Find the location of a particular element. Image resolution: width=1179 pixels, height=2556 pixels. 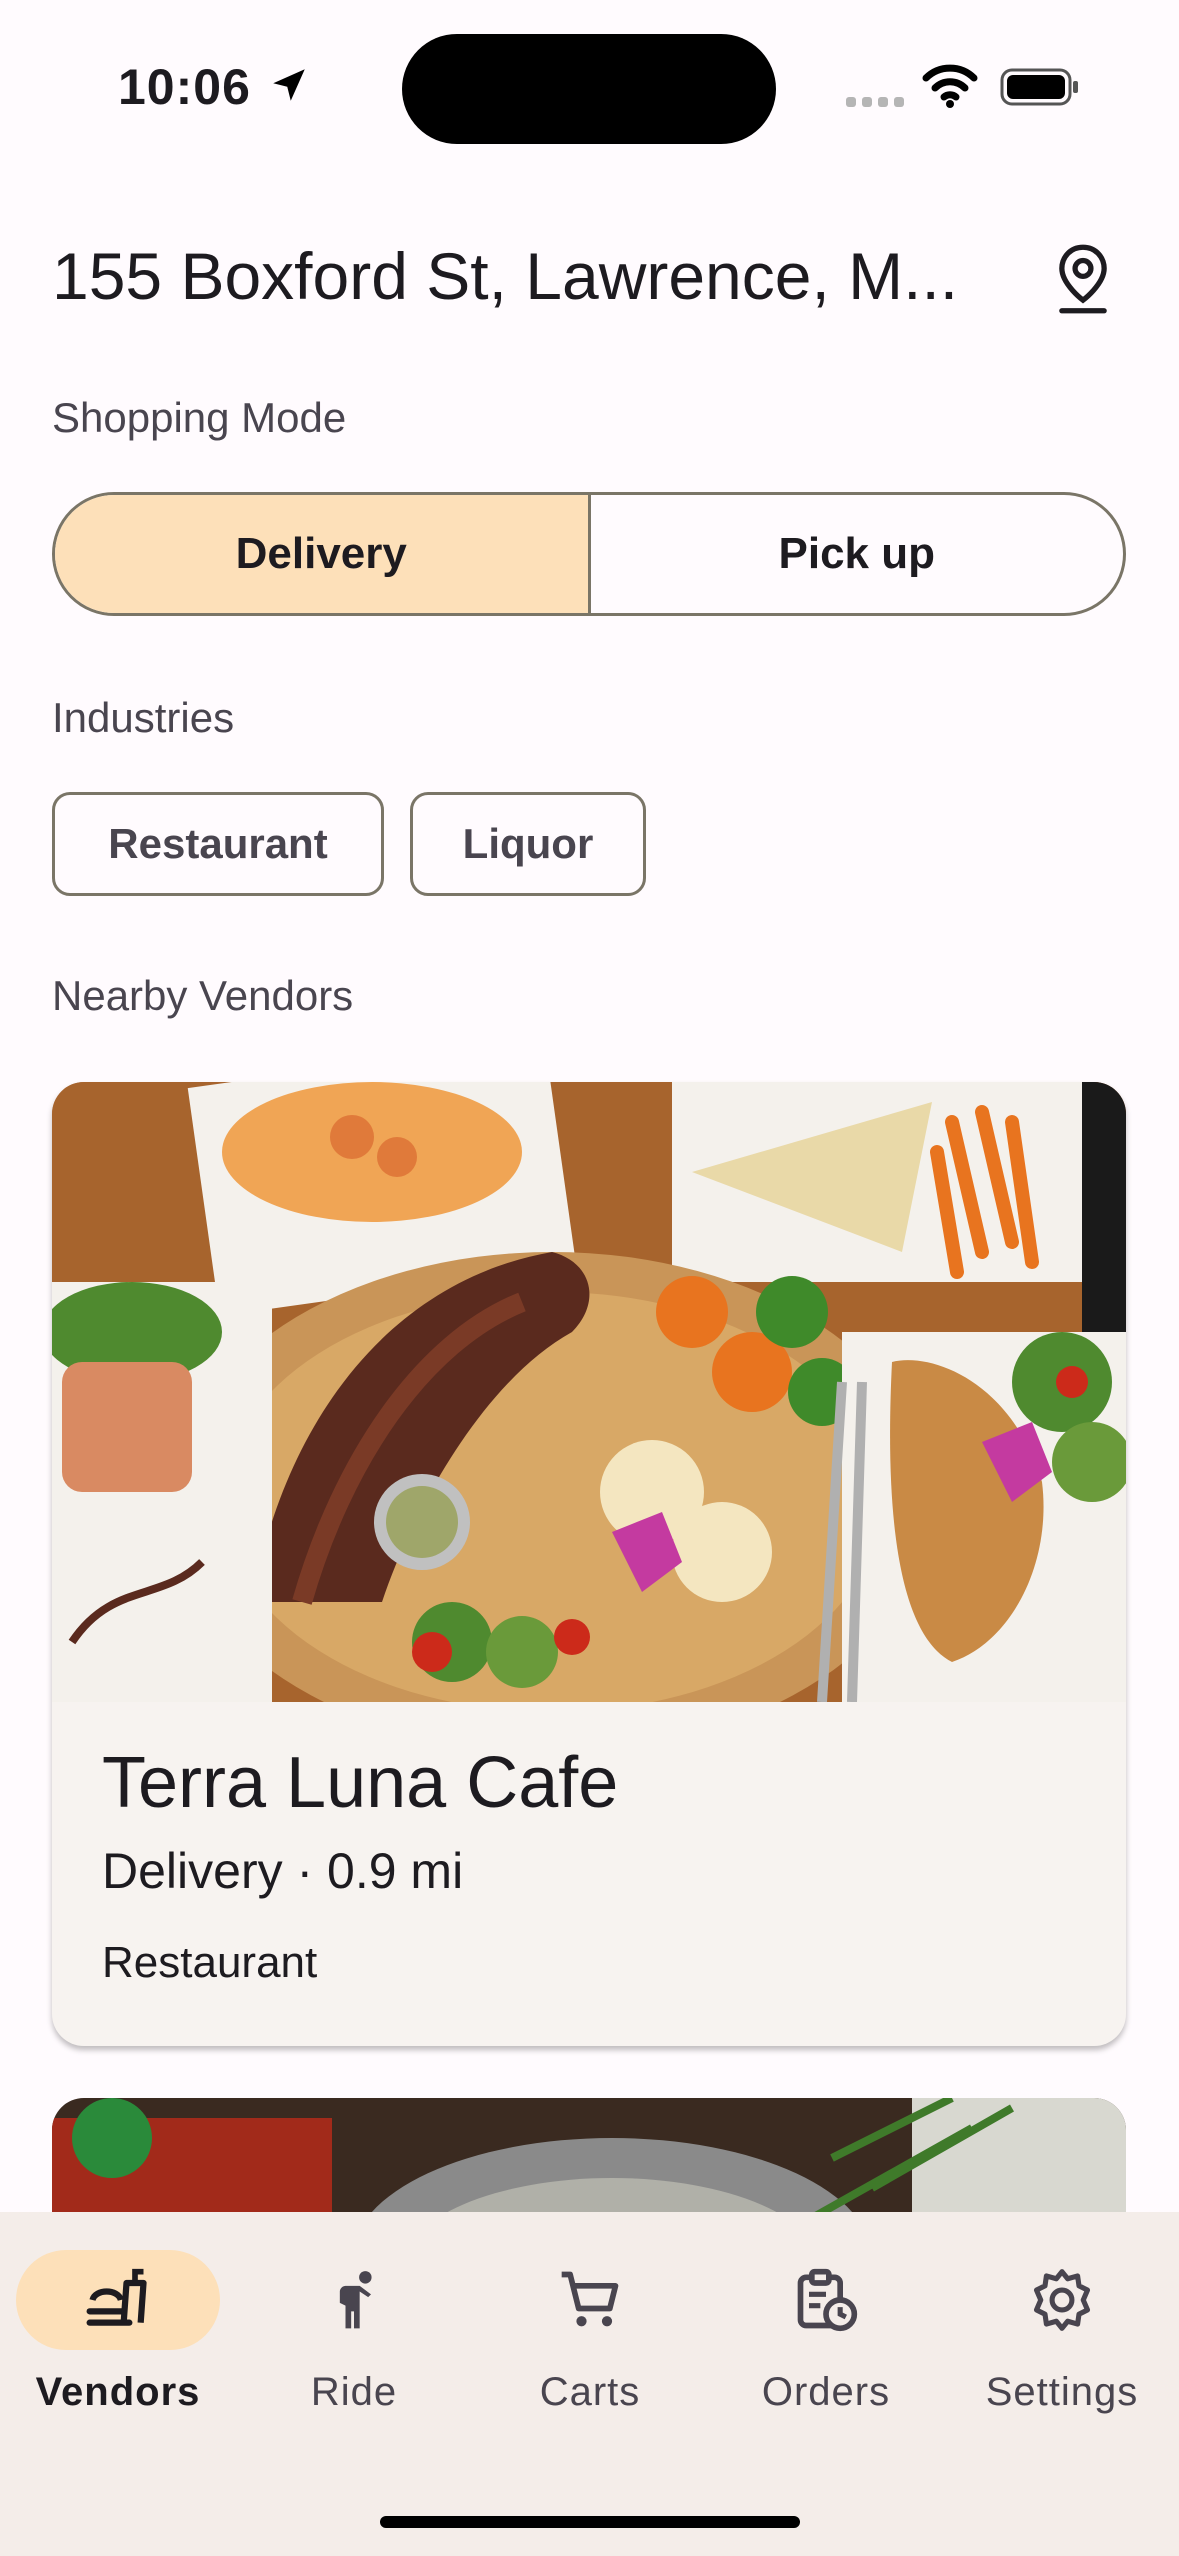

nav-ride: Ride is located at coordinates (346, 2335).